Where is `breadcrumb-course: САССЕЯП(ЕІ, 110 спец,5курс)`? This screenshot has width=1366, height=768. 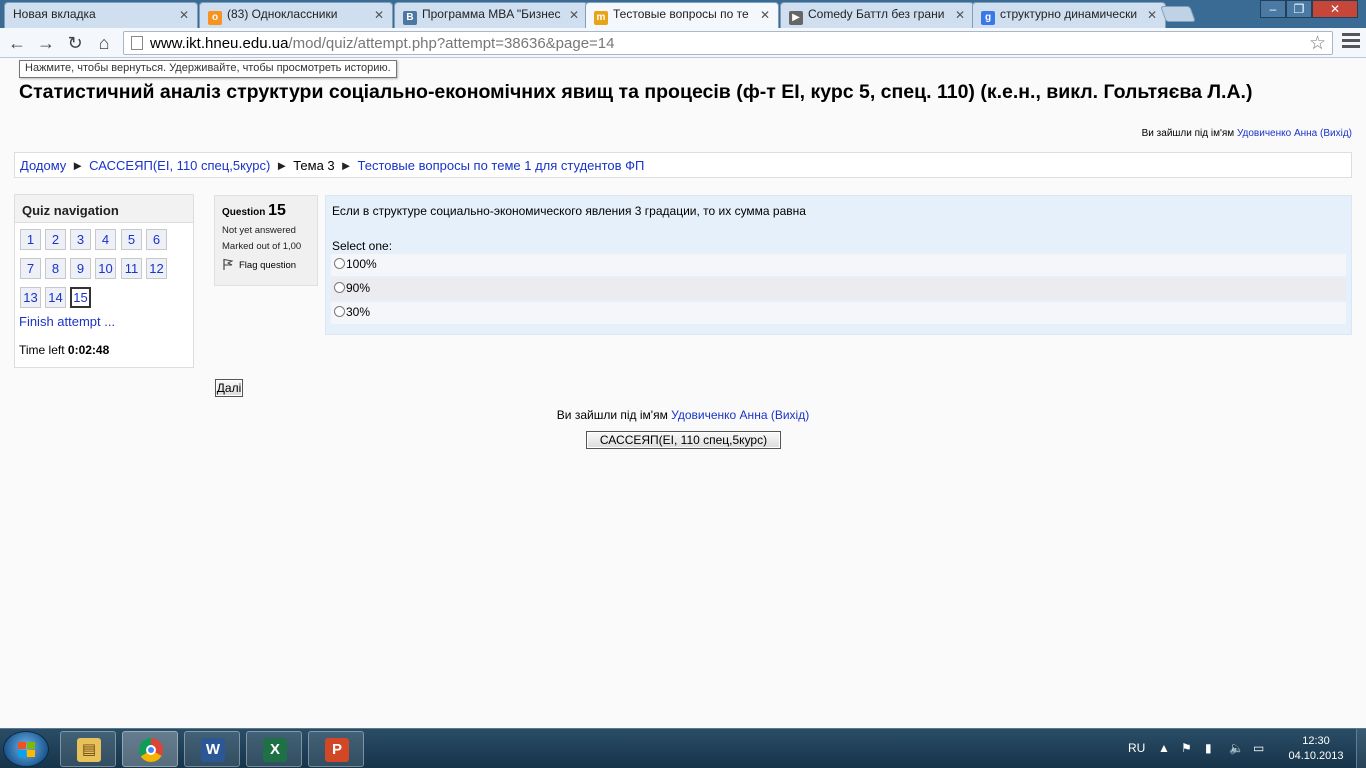
breadcrumb-course: САССЕЯП(ЕІ, 110 спец,5курс) is located at coordinates (179, 165).